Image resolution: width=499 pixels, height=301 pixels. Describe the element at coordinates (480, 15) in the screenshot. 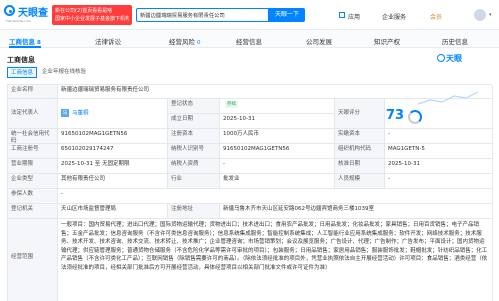

I see `user-avatar` at that location.